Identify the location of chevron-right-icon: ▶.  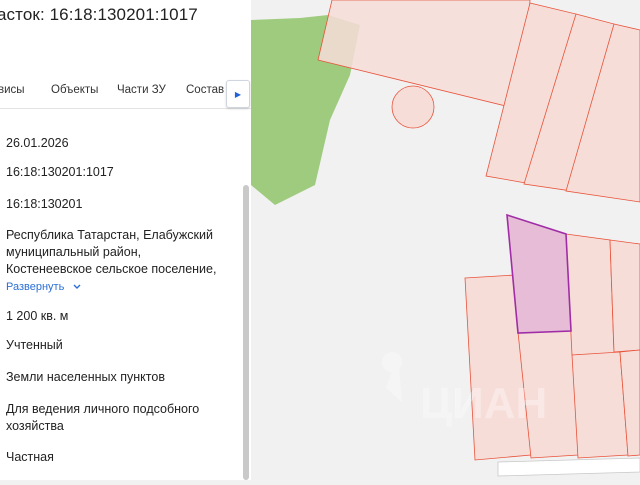
(238, 94).